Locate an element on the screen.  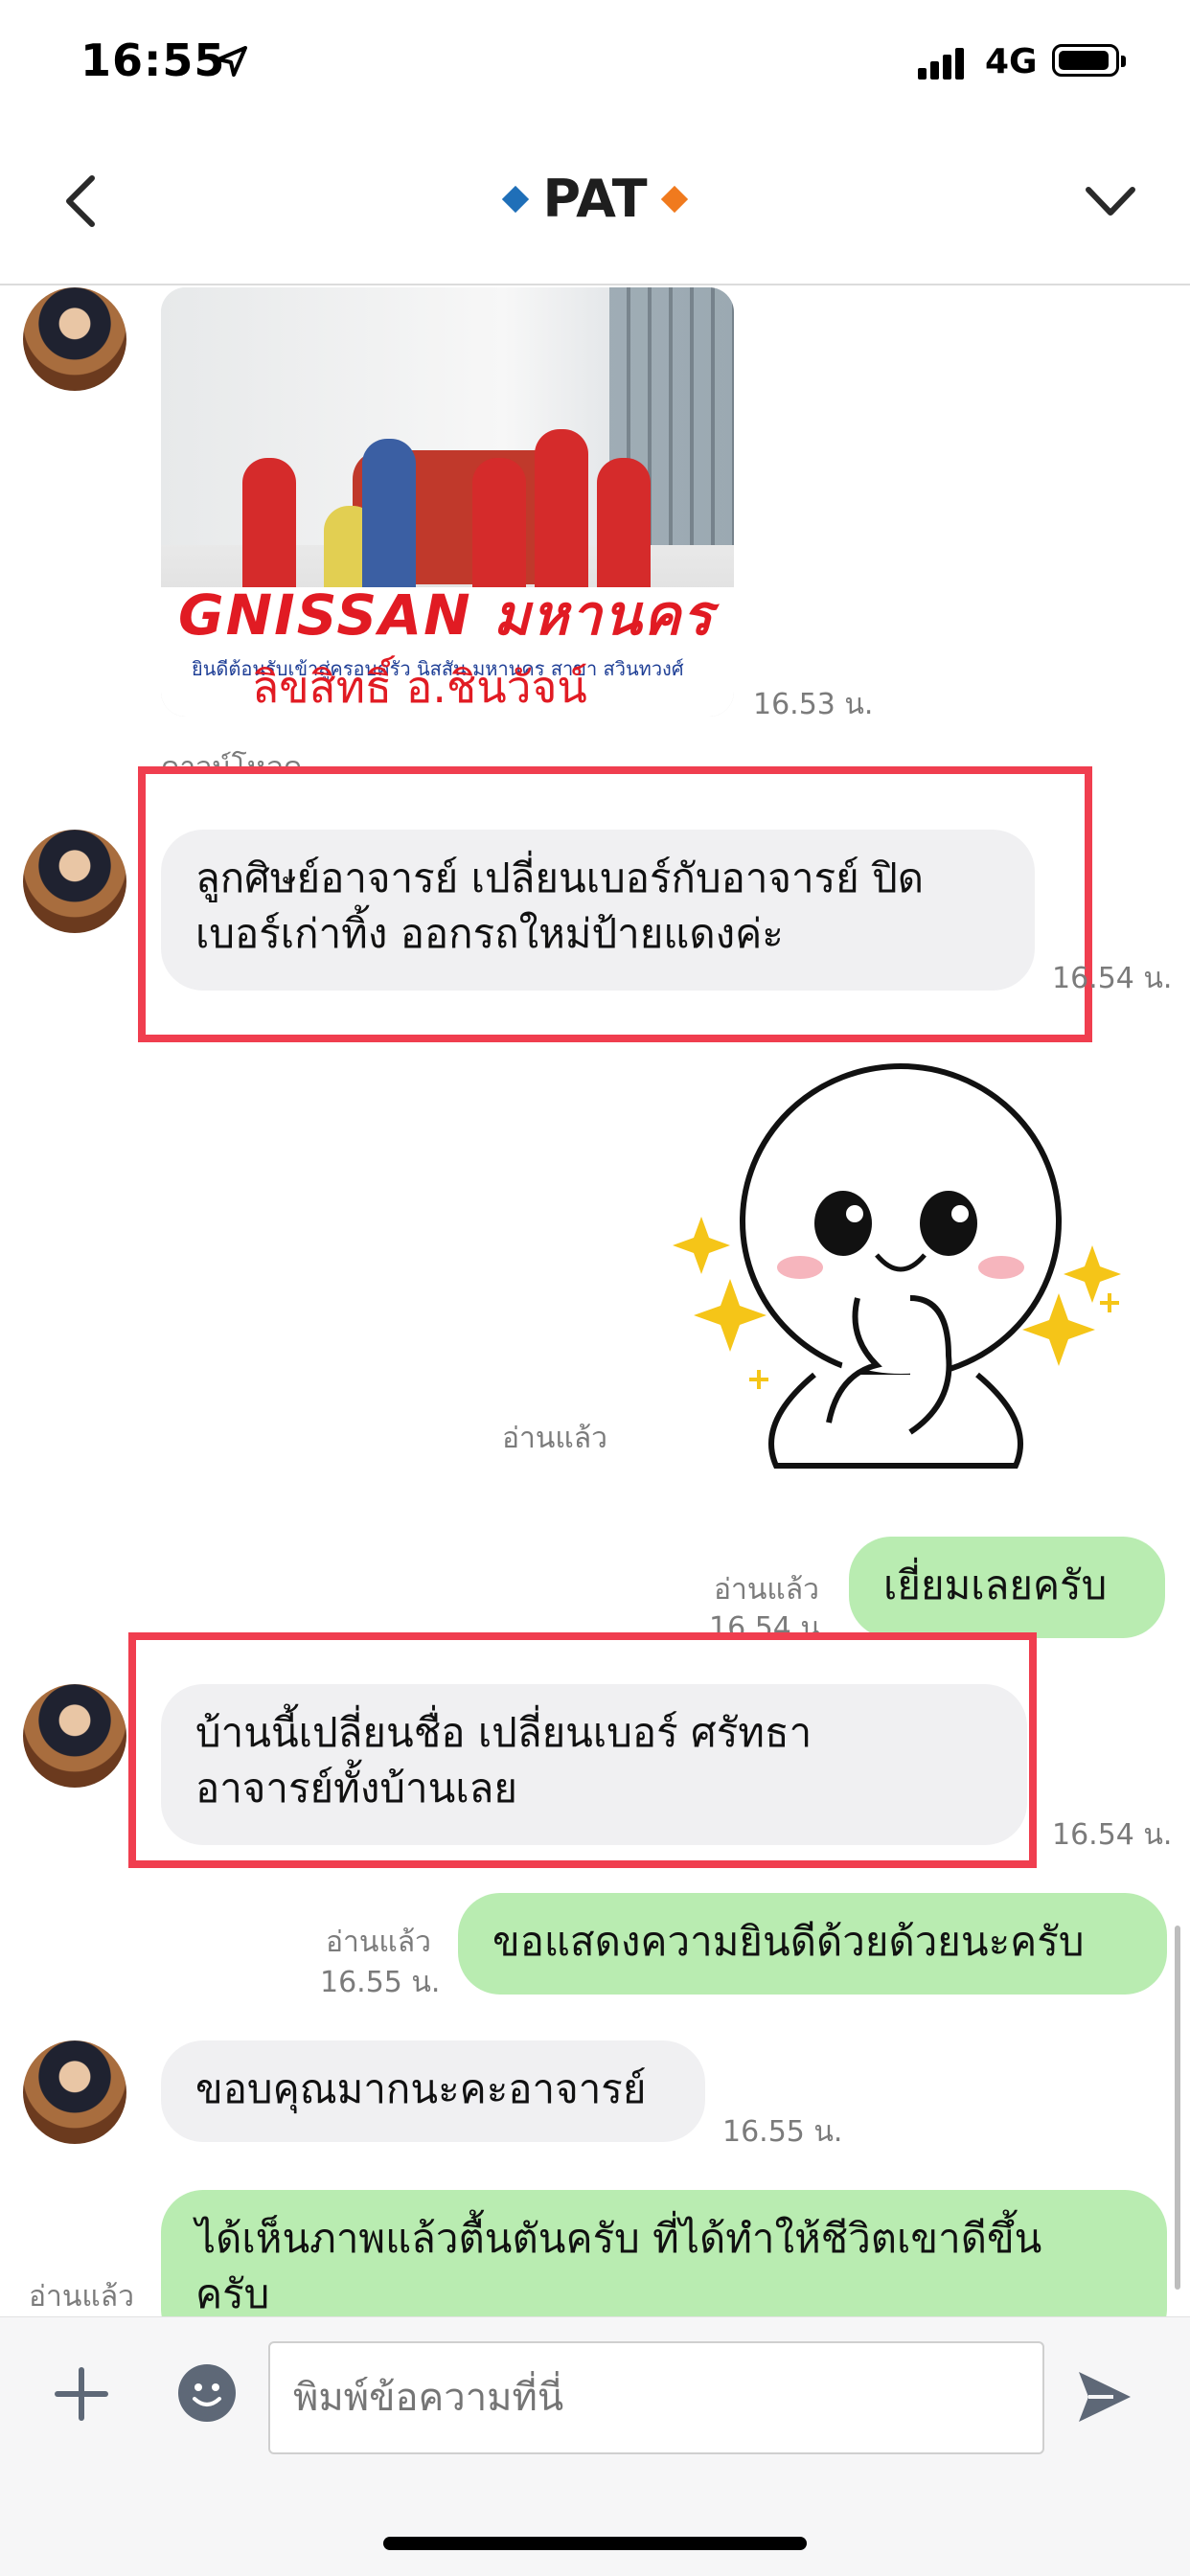
location-arrow-icon is located at coordinates (232, 62).